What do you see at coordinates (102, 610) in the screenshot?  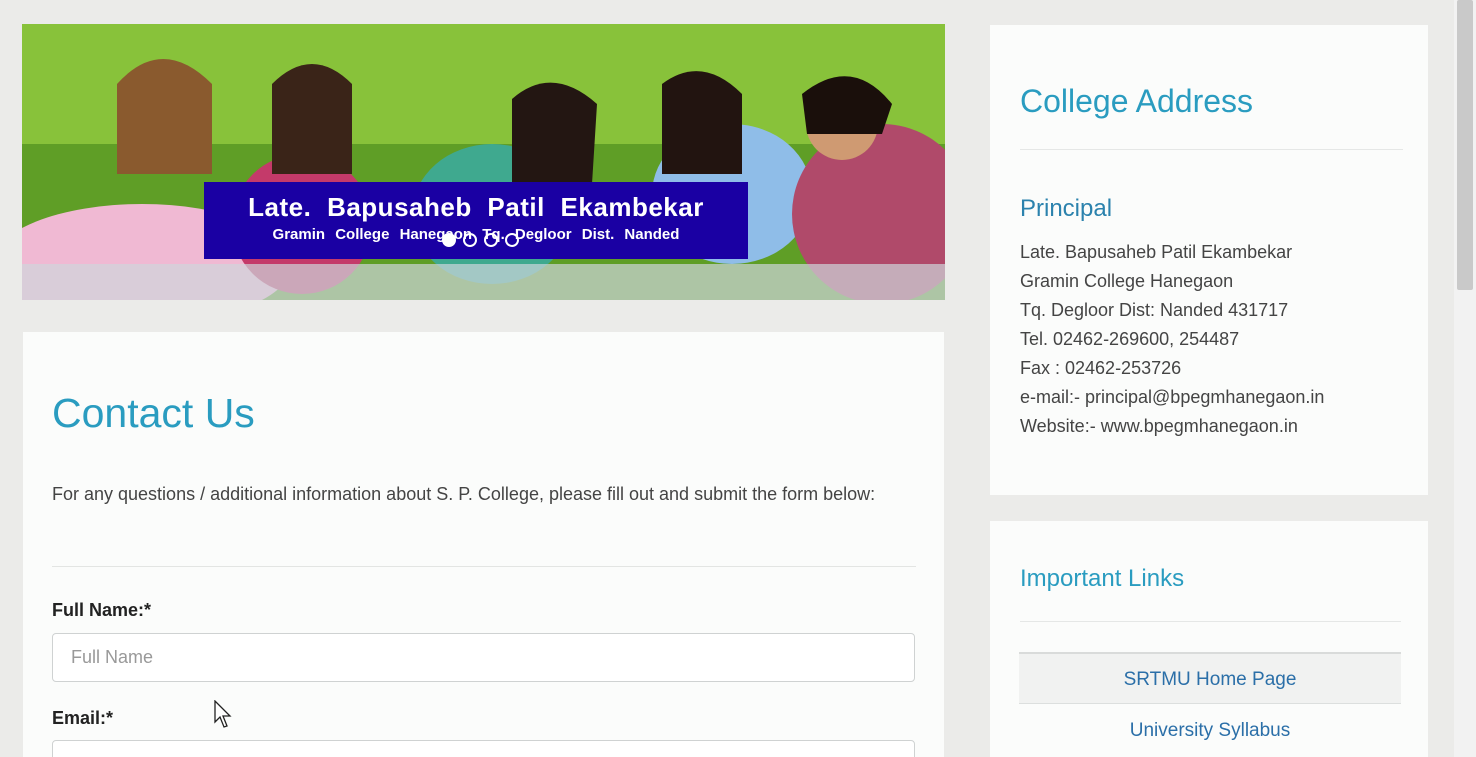 I see `full-name-label: Full Name:*` at bounding box center [102, 610].